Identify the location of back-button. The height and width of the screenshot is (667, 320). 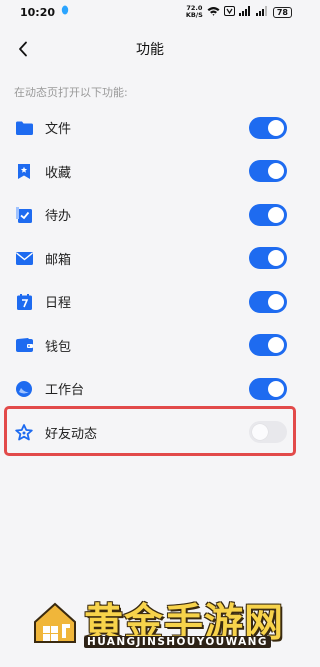
(23, 49).